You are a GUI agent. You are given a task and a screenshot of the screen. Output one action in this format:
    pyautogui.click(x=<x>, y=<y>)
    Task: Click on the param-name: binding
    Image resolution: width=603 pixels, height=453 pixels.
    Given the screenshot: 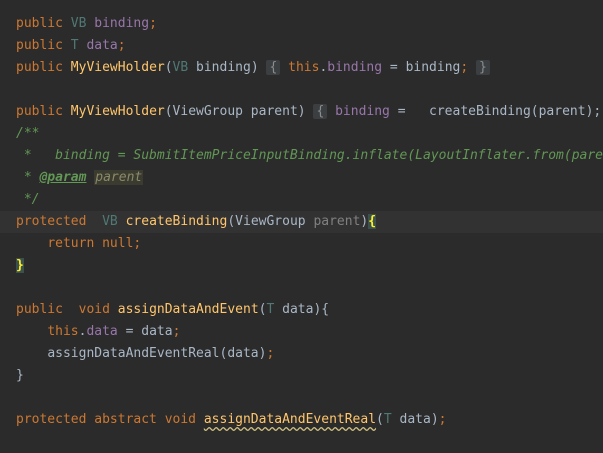 What is the action you would take?
    pyautogui.click(x=223, y=67)
    